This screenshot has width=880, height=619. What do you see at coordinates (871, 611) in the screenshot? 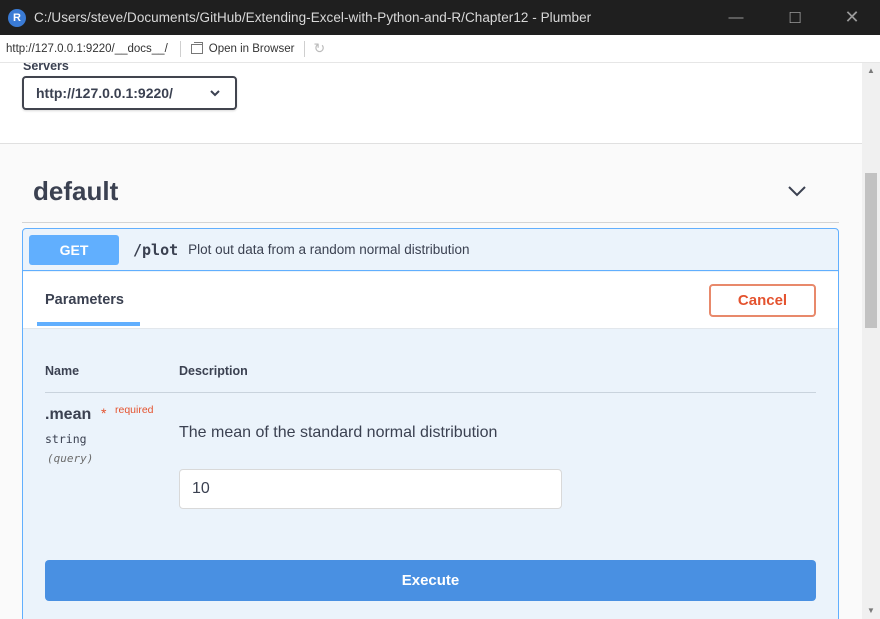
I see `scroll-down-arrow-icon: ▼` at bounding box center [871, 611].